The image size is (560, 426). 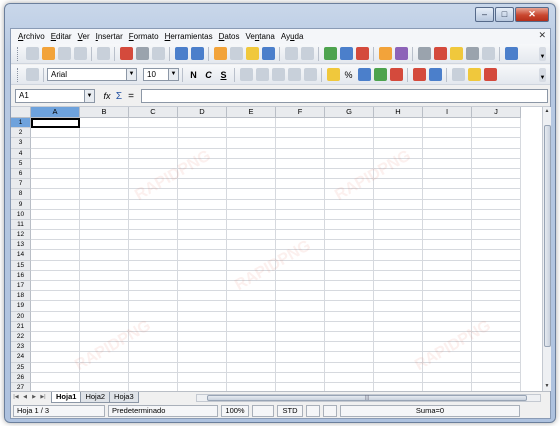 I want to click on row-header: 20, so click(x=21, y=316).